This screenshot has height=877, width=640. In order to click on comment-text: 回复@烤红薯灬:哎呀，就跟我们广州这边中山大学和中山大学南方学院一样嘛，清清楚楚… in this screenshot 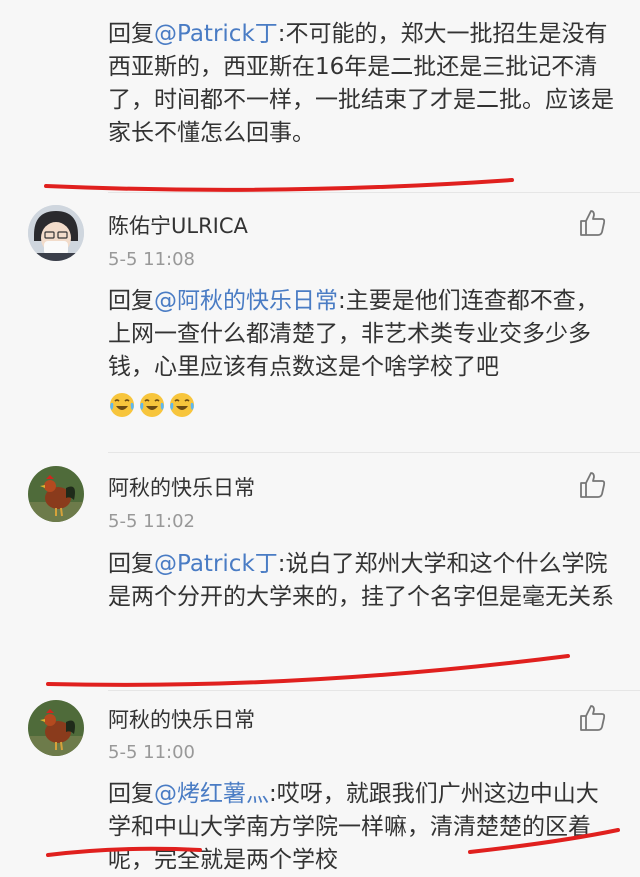, I will do `click(363, 827)`.